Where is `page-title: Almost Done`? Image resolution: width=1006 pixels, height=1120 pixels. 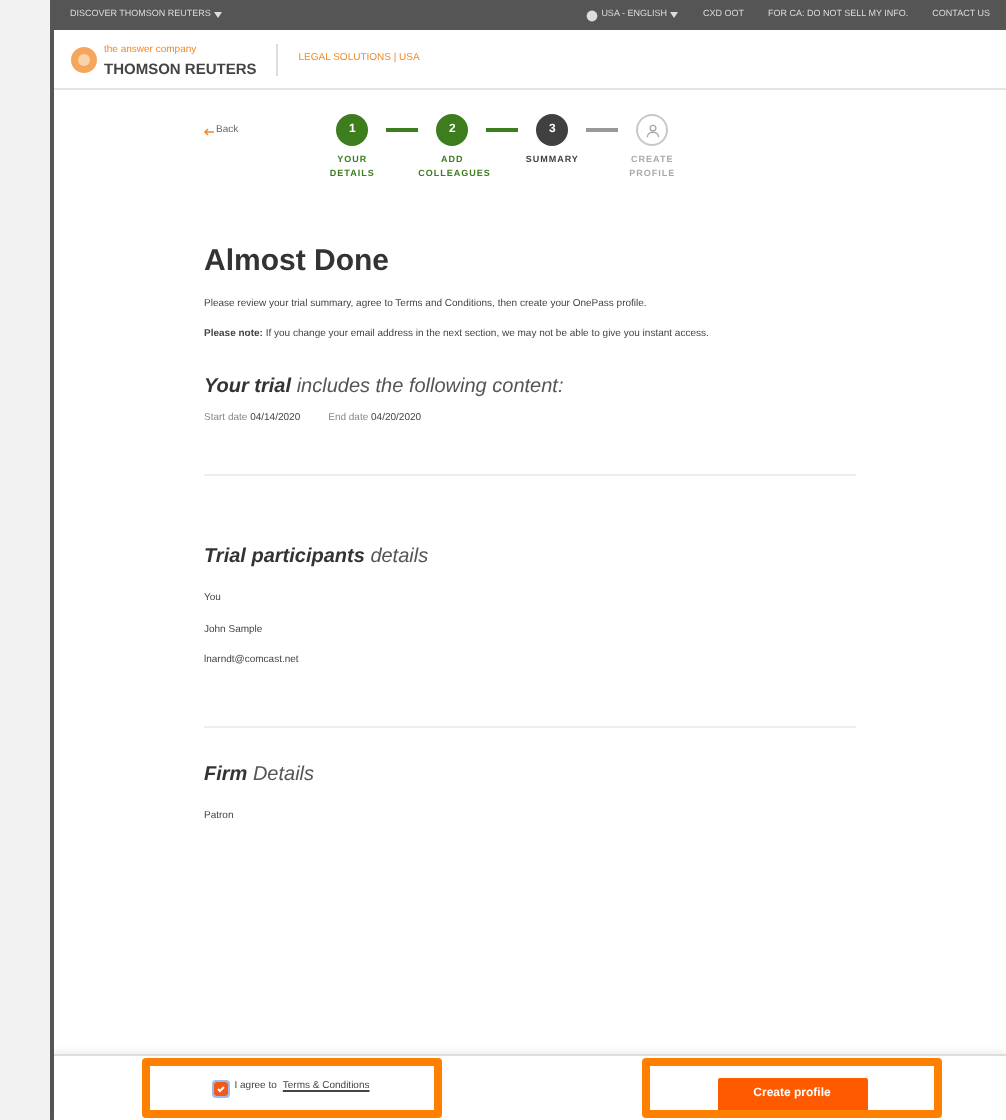
page-title: Almost Done is located at coordinates (298, 262).